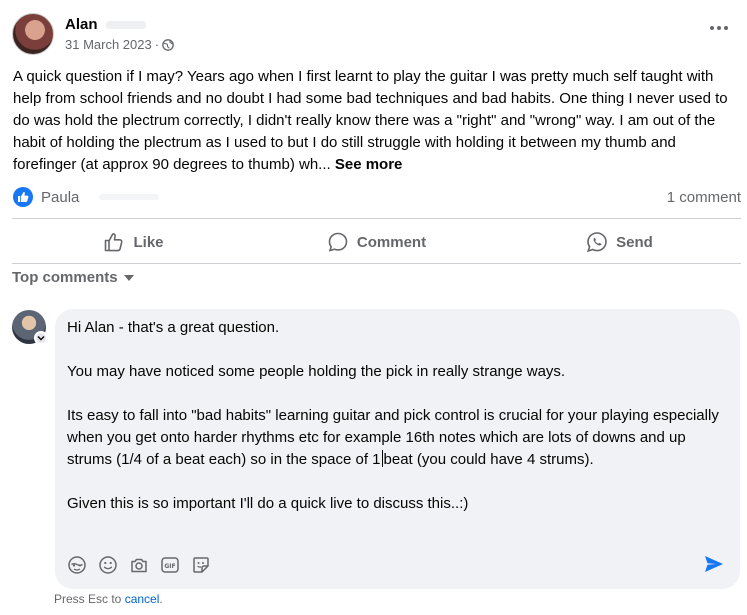 This screenshot has width=747, height=615. I want to click on reaction-summary: Paula, so click(86, 197).